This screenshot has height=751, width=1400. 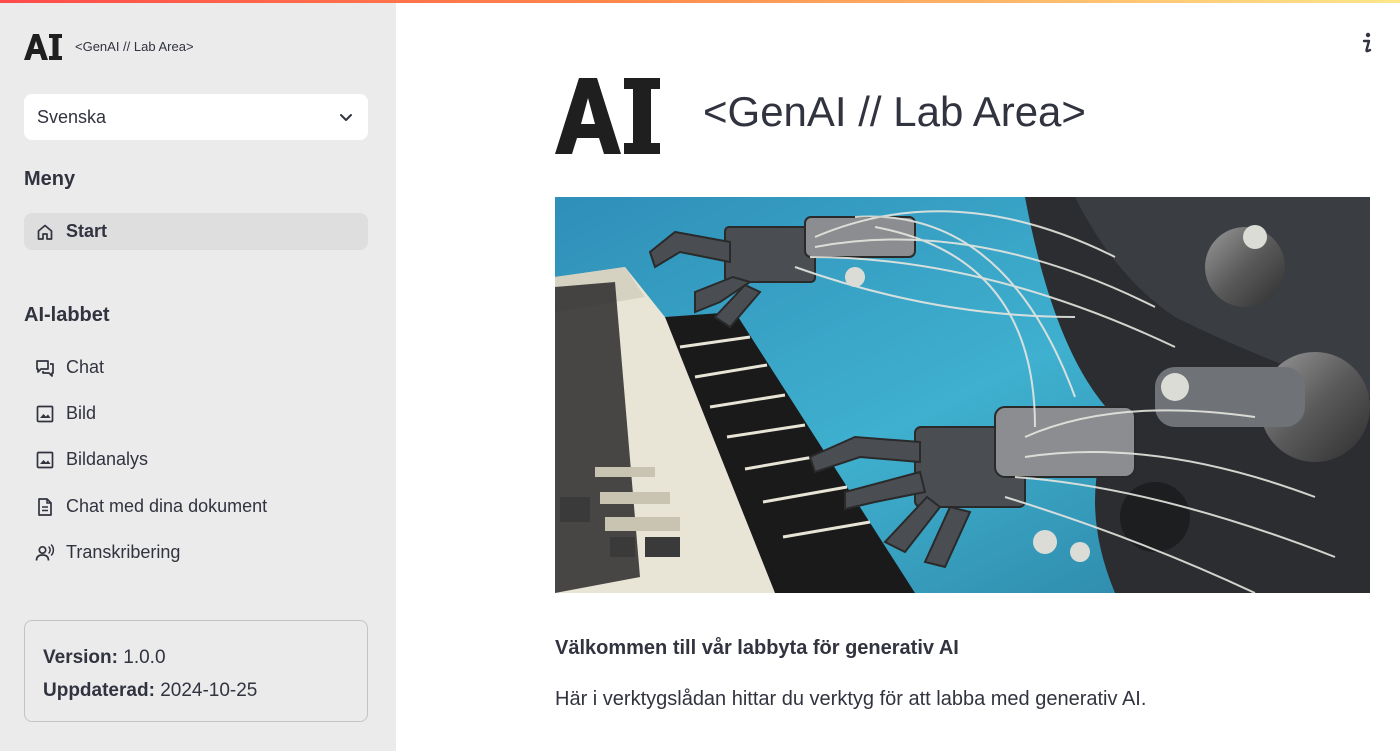 What do you see at coordinates (196, 367) in the screenshot?
I see `sidebar-item-chat: Chat` at bounding box center [196, 367].